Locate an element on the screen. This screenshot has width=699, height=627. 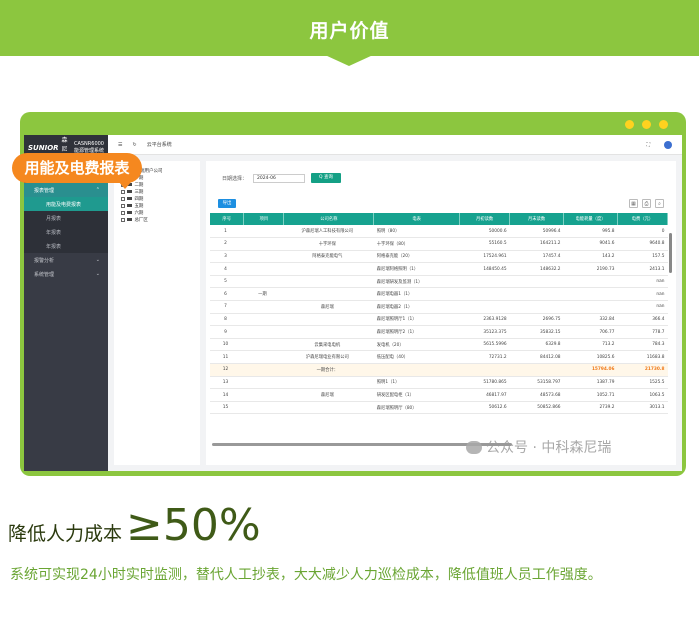
table-cell: 3 is located at coordinates (227, 257).